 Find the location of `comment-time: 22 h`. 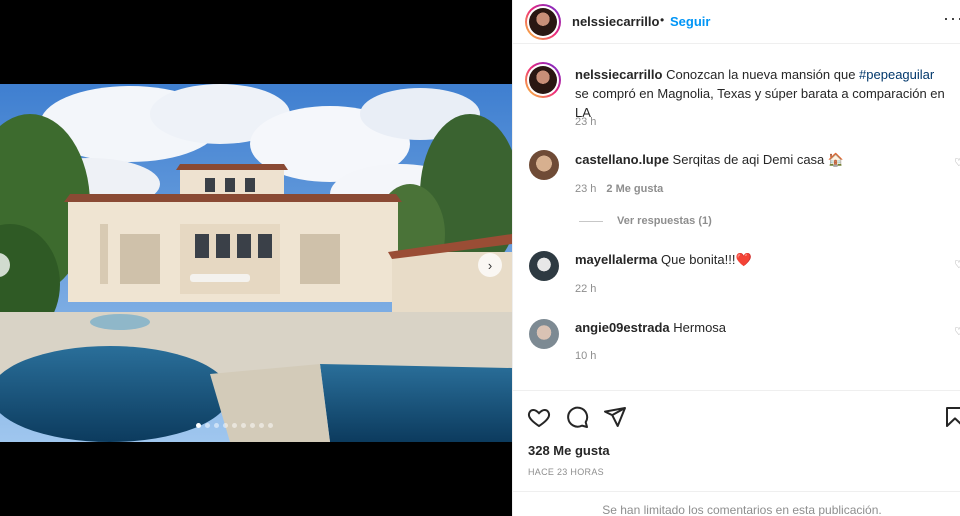

comment-time: 22 h is located at coordinates (586, 289).